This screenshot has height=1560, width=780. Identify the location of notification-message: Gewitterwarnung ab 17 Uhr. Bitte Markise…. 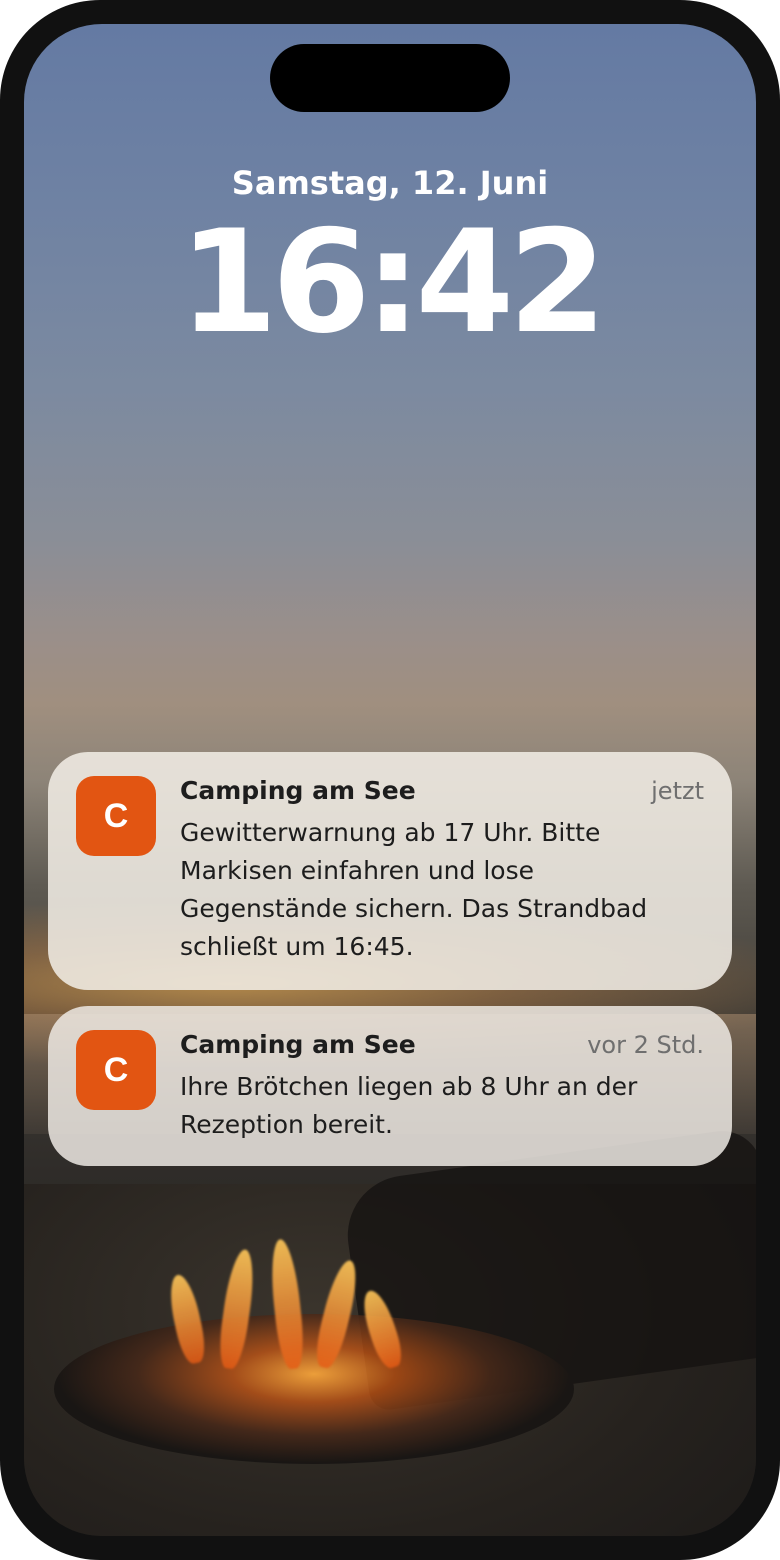
(414, 889).